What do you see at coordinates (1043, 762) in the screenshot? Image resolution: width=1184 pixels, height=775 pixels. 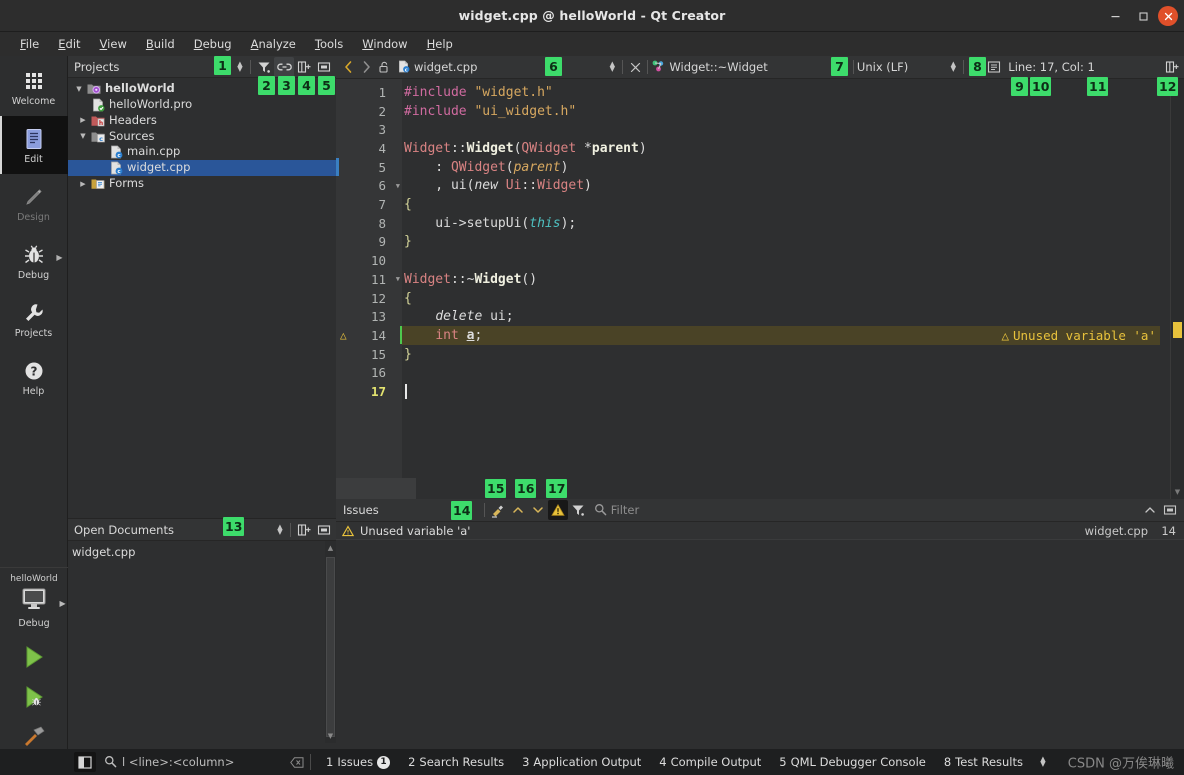 I see `updown-arrows-icon: ▲ ▼` at bounding box center [1043, 762].